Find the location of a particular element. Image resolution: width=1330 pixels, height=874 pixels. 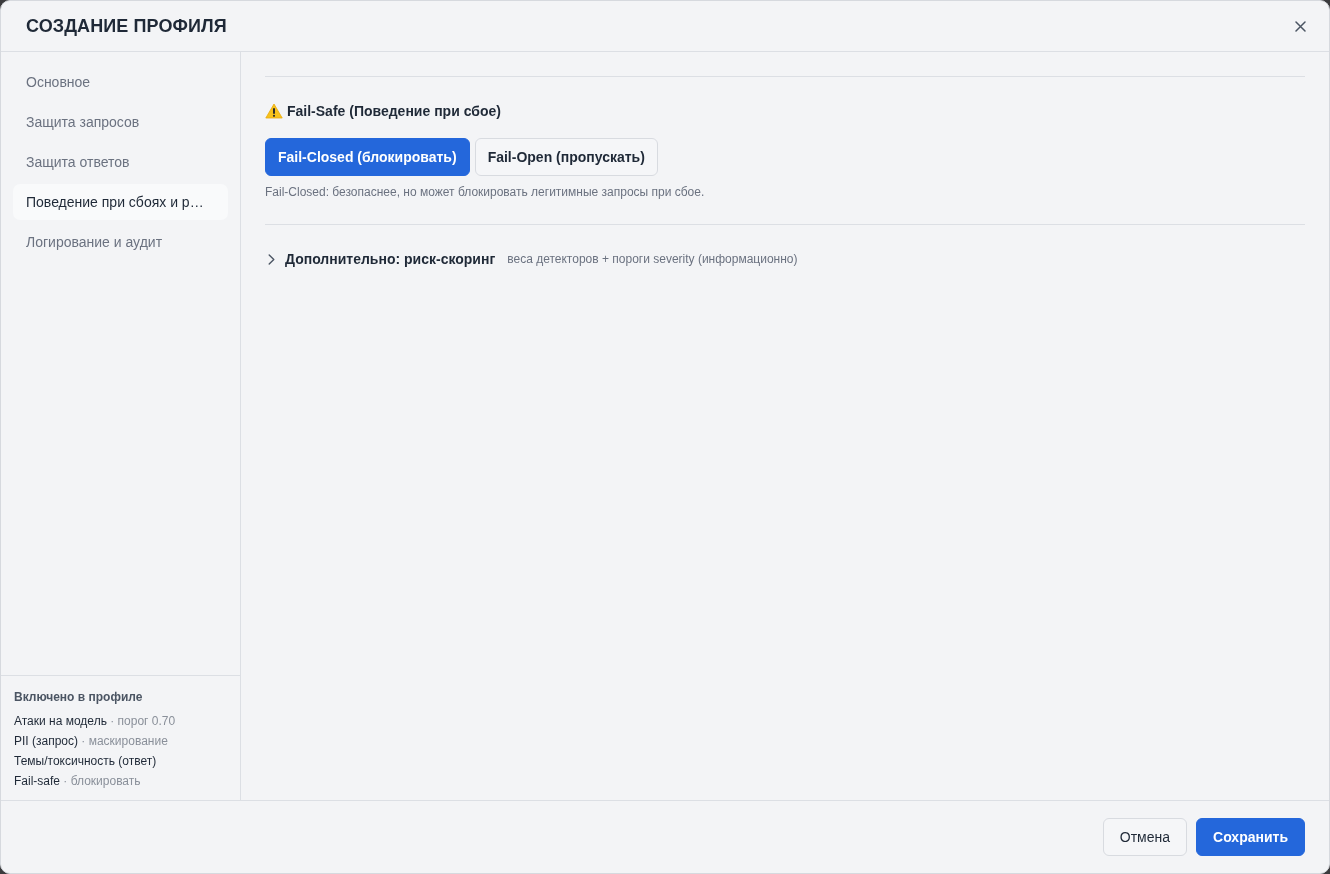

advanced-subtitle: веса детекторов + пороги severity (информационно) is located at coordinates (652, 259).